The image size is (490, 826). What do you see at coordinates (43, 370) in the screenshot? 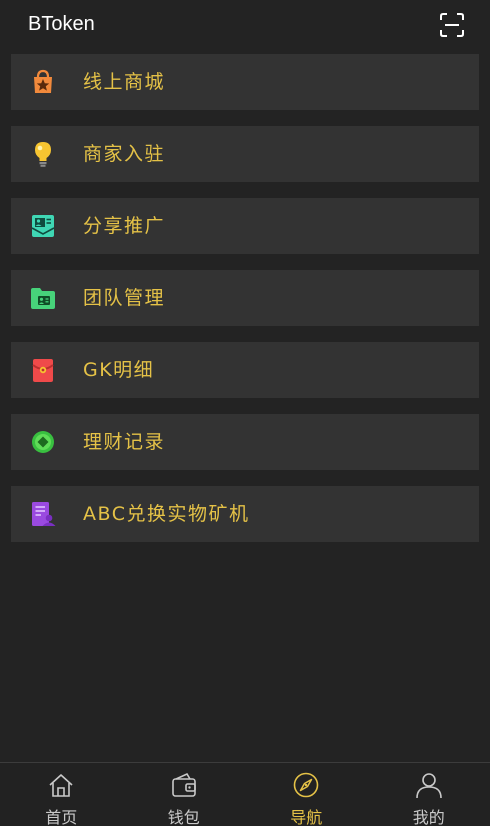
I see `red-envelope-icon` at bounding box center [43, 370].